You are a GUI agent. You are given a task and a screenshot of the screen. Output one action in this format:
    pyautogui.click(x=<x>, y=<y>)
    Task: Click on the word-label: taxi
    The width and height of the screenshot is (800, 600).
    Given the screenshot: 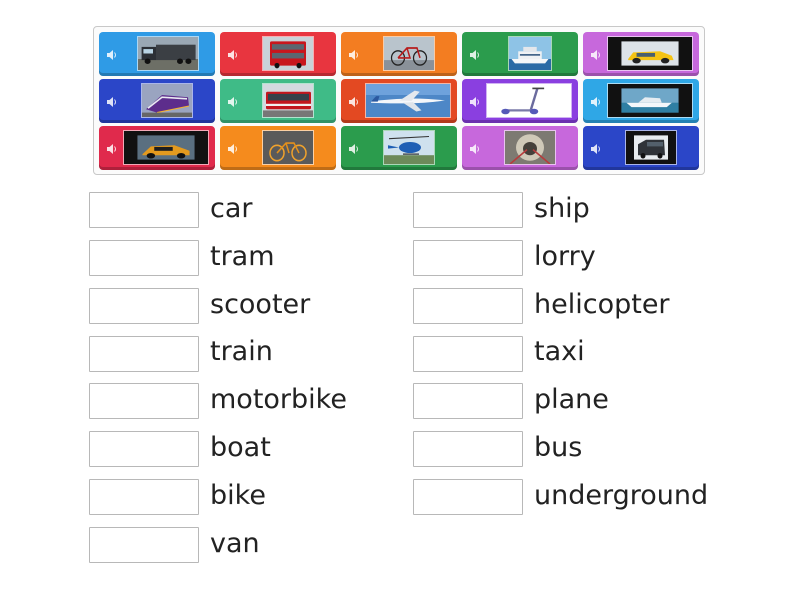 What is the action you would take?
    pyautogui.click(x=559, y=351)
    